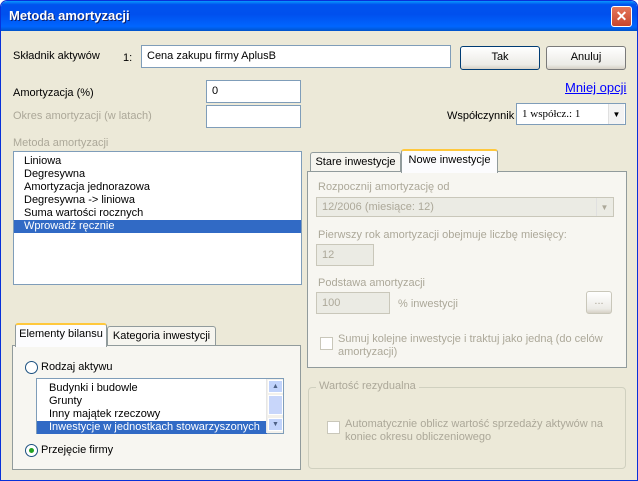 The height and width of the screenshot is (481, 638). I want to click on skladnik-input: Cena zakupu firmy AplusB, so click(296, 56).